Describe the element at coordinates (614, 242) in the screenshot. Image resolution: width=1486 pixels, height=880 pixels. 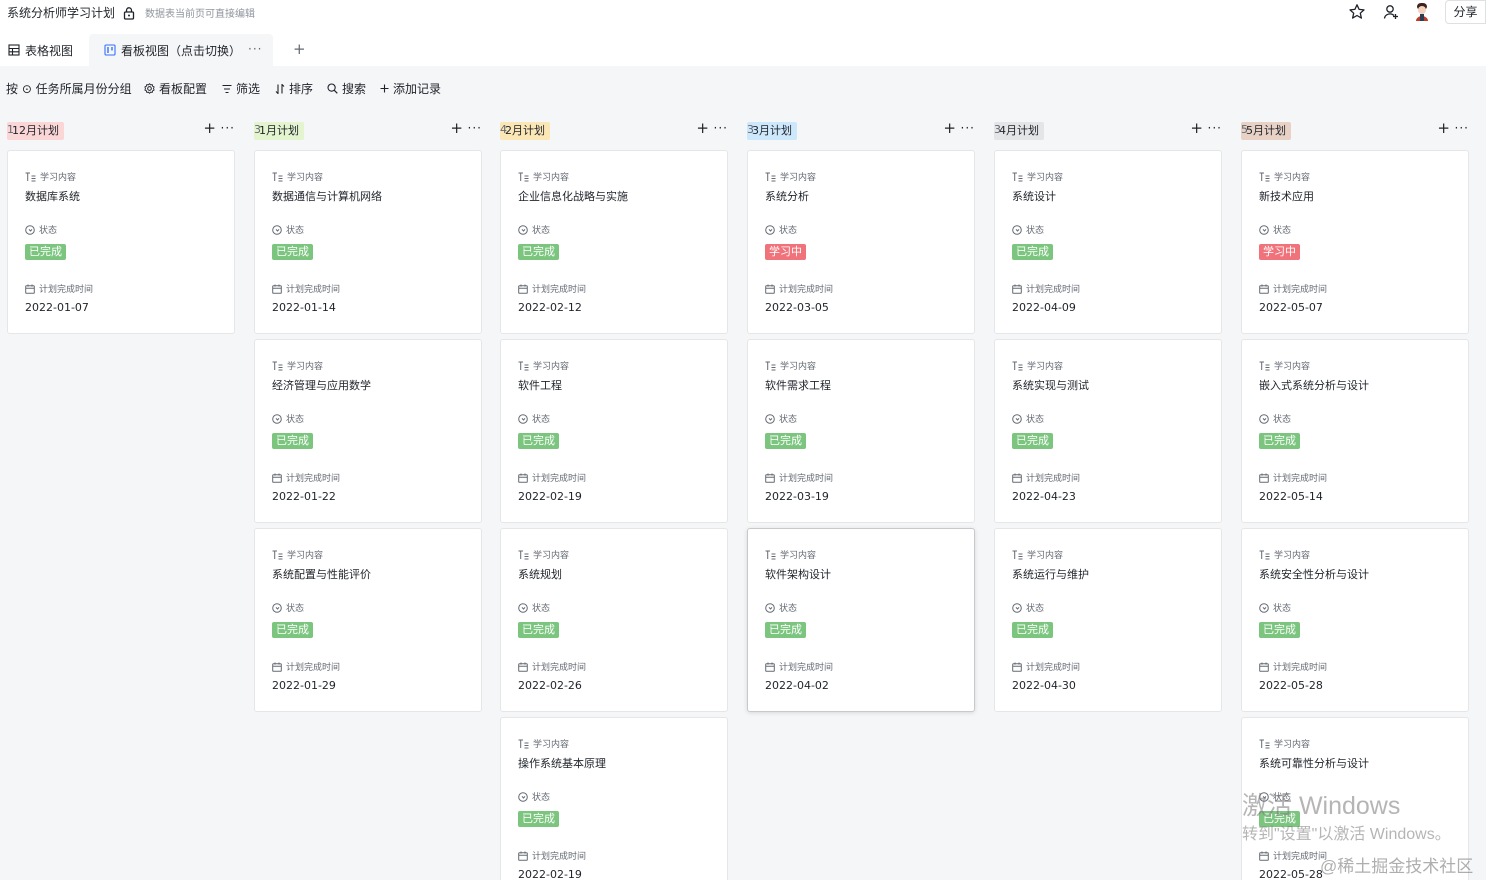
I see `kanban-card: 学习内容 企业信息化战略与实施 状态 已完成 计划完成时间 2022-02-12` at that location.